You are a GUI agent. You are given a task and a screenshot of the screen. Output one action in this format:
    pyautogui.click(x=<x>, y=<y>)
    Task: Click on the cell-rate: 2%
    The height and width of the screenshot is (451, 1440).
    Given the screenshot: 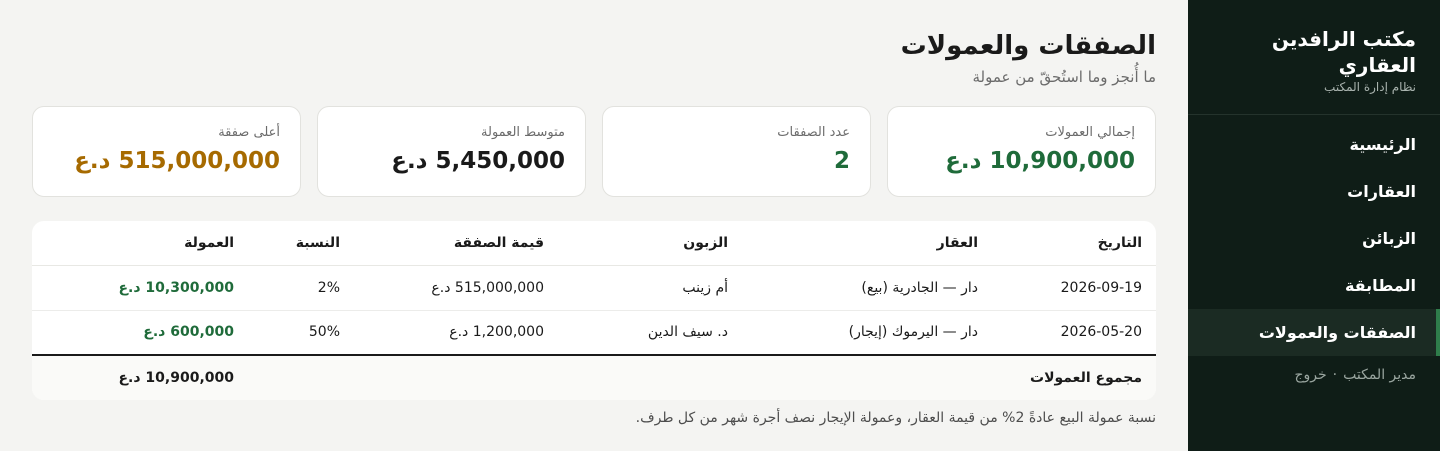 What is the action you would take?
    pyautogui.click(x=301, y=288)
    